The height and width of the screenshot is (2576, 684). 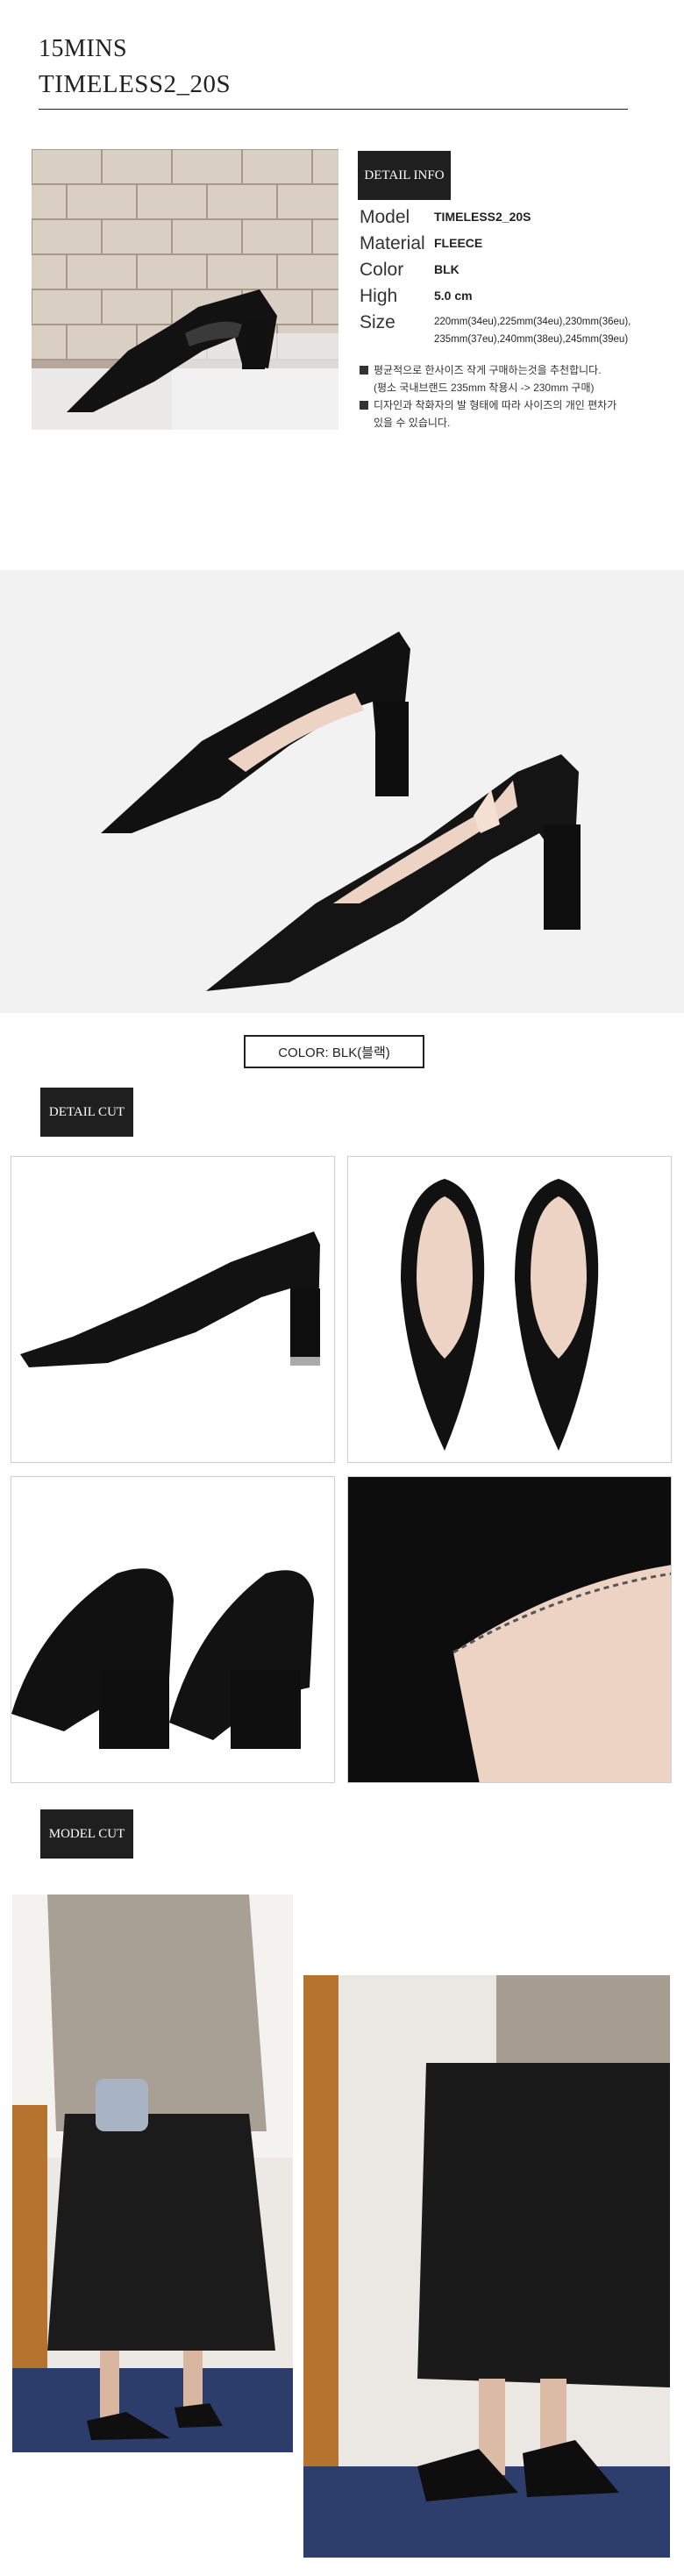 What do you see at coordinates (509, 1630) in the screenshot?
I see `detail-photo-closeup` at bounding box center [509, 1630].